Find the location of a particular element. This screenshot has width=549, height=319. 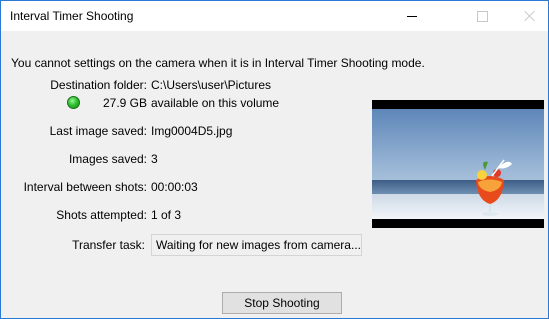

close-icon is located at coordinates (530, 16).